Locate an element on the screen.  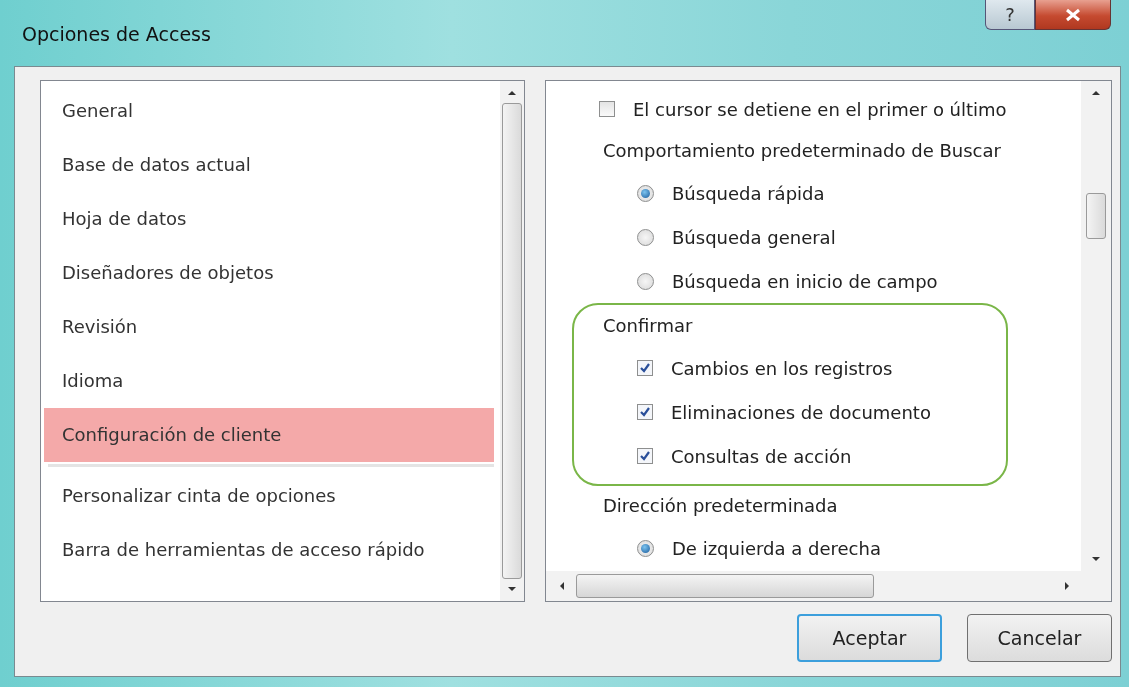
section-heading: Comportamiento predeterminado de Buscar is located at coordinates (802, 151).